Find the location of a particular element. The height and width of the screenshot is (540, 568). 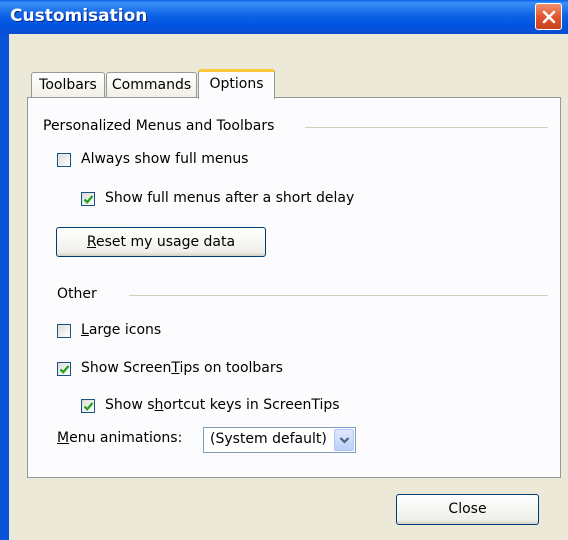

window-frame-left is located at coordinates (4, 287).